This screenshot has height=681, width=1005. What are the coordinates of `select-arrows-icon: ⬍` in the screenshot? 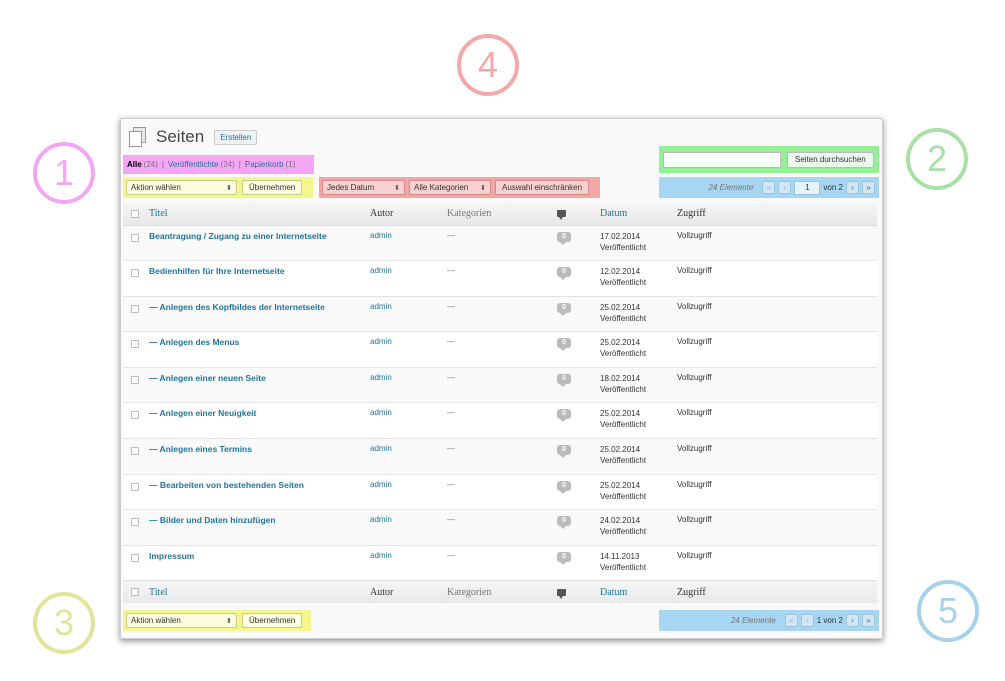 It's located at (229, 621).